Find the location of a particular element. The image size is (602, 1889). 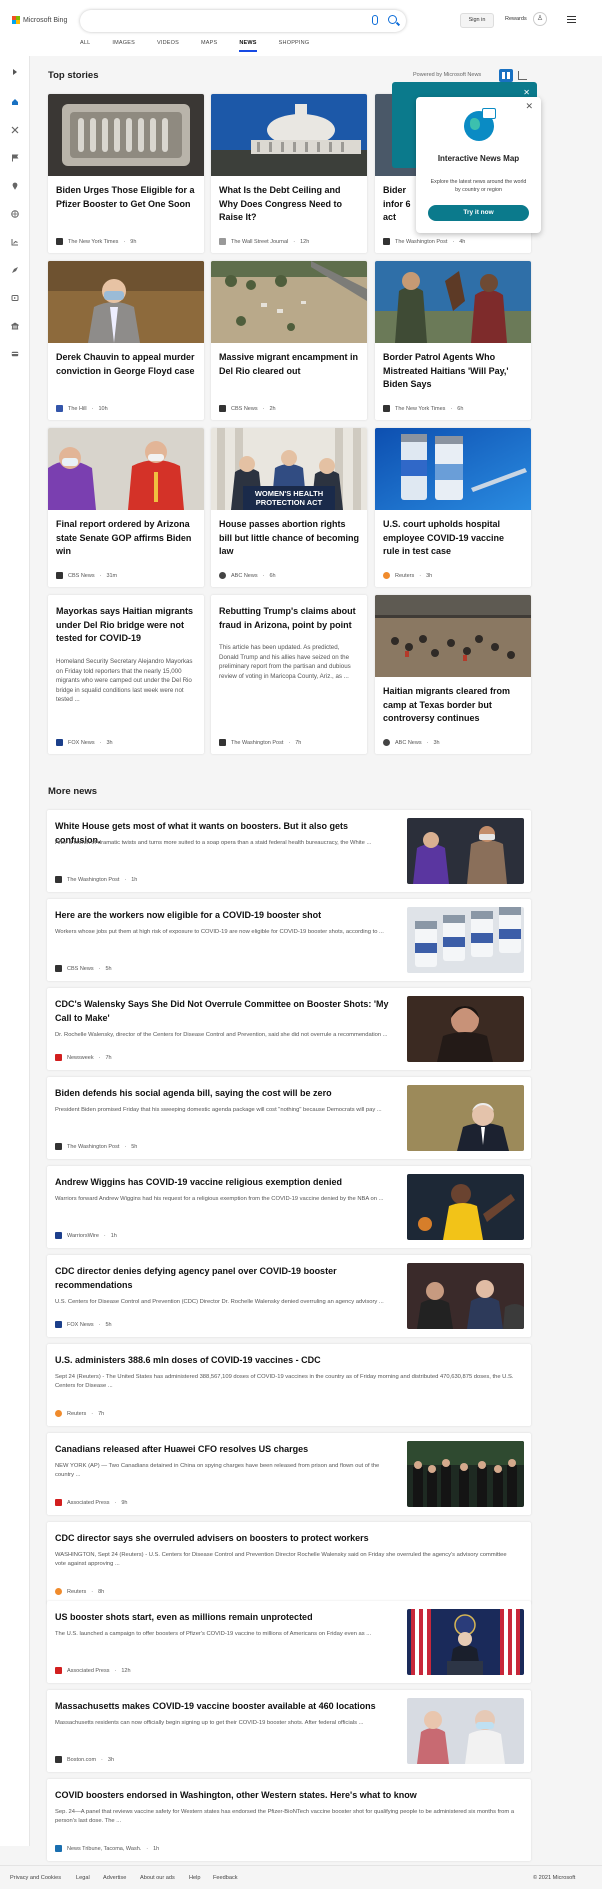

image-banner-line1: WOMEN'S HEALTH is located at coordinates (289, 493).